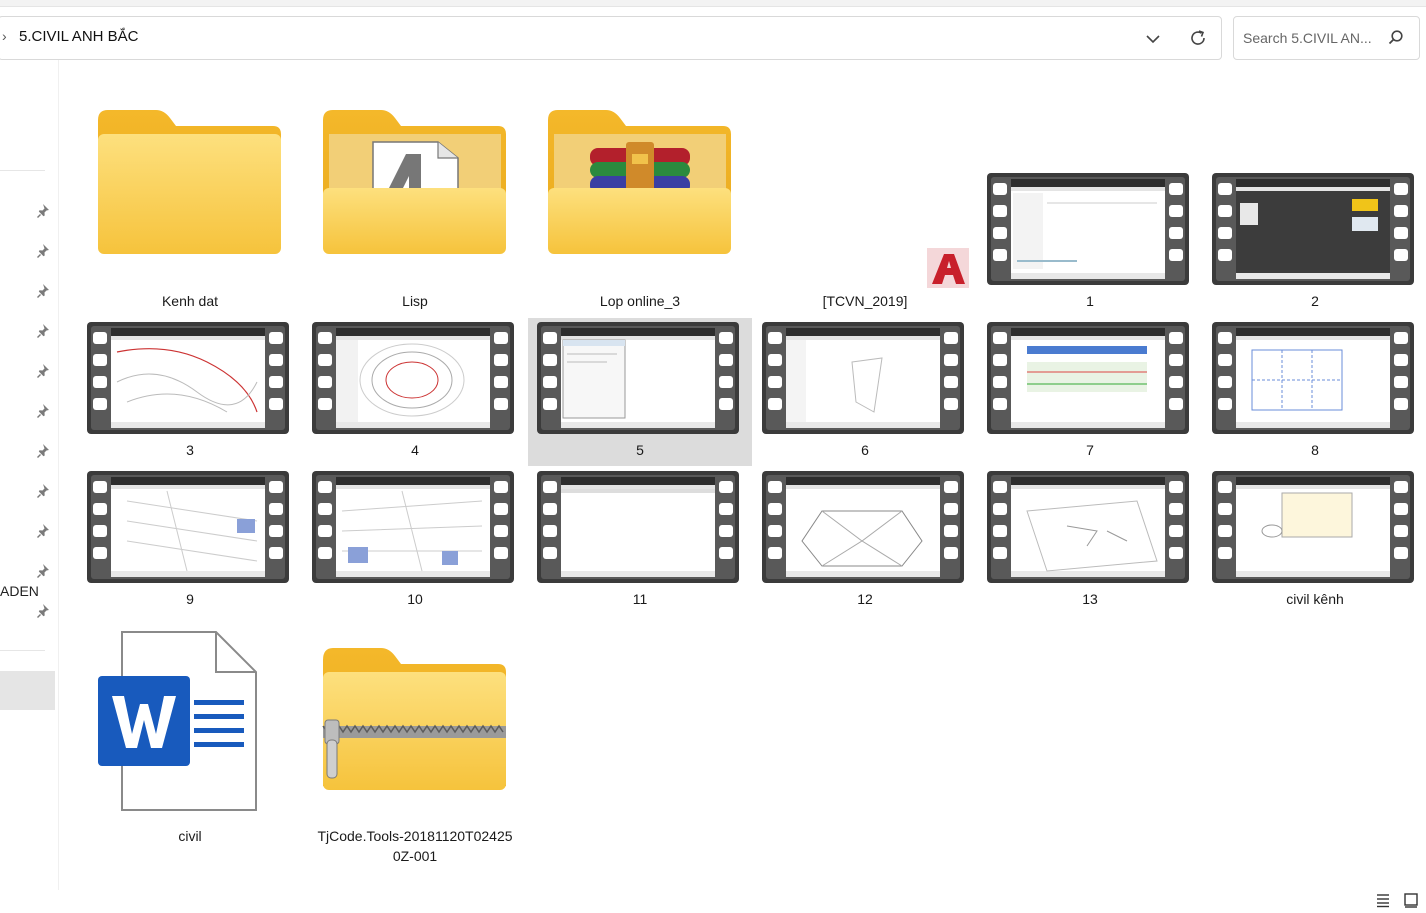 This screenshot has height=913, width=1426. I want to click on breadcrumb-chevron-icon: ›, so click(4, 36).